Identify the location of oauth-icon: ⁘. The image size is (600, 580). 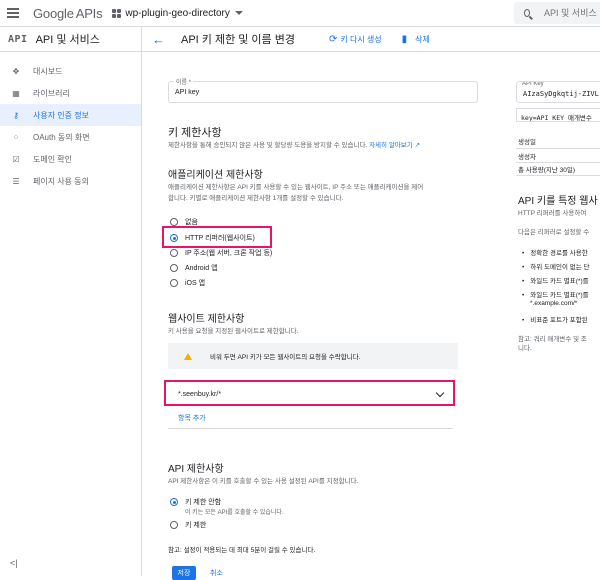
(16, 137).